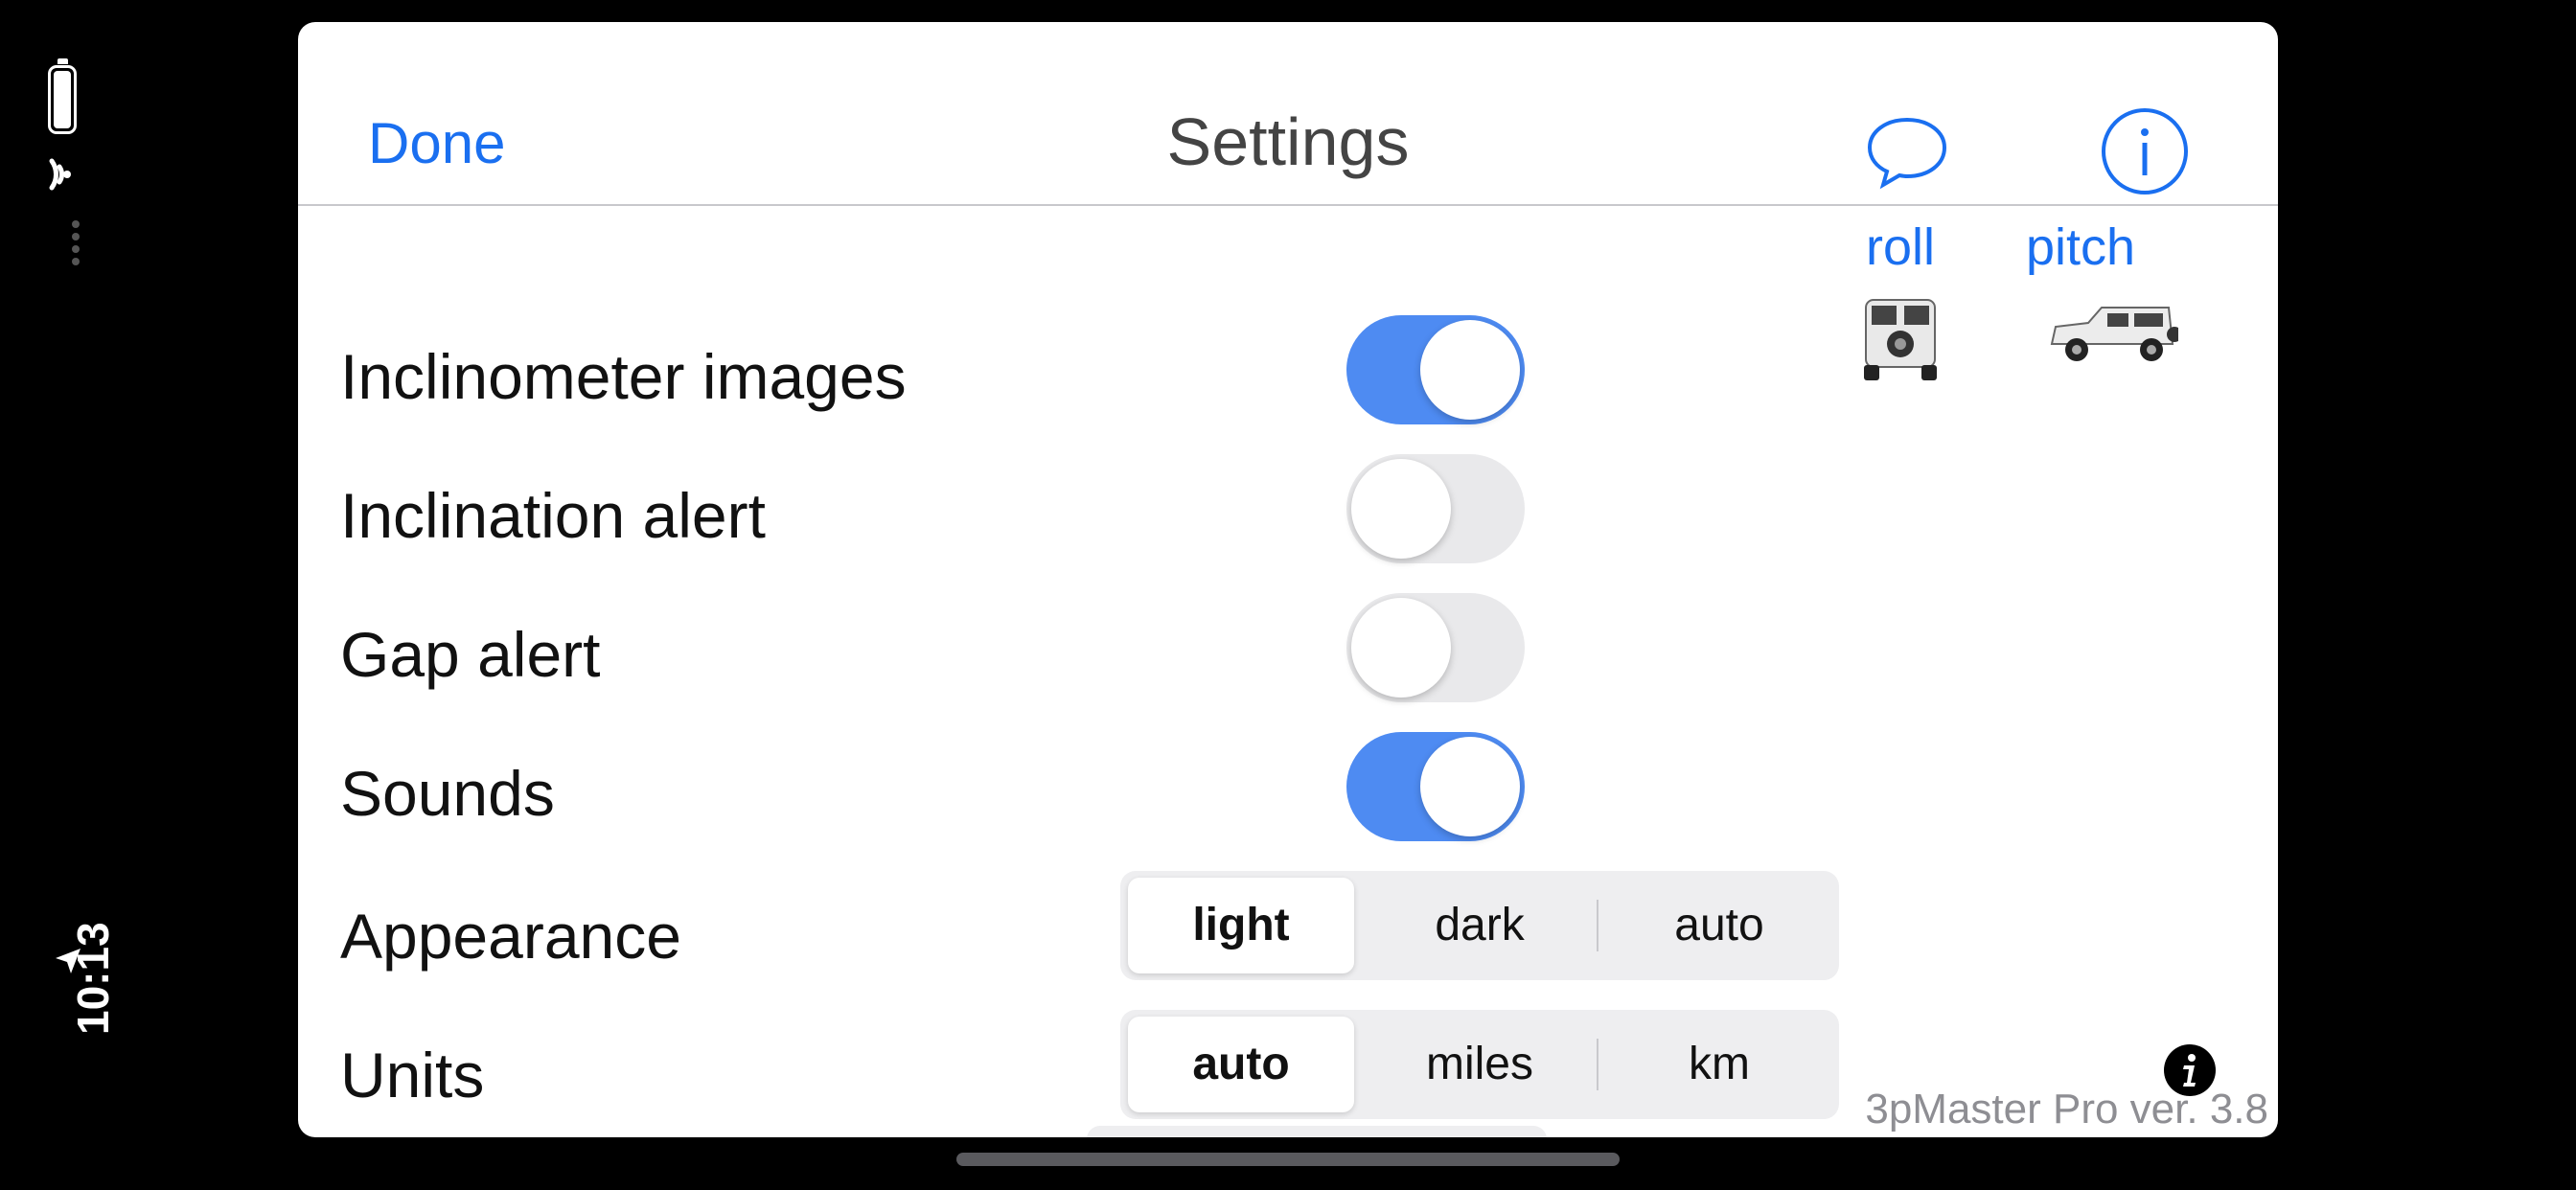 This screenshot has width=2576, height=1190. Describe the element at coordinates (1241, 926) in the screenshot. I see `appearance-option-light: light` at that location.